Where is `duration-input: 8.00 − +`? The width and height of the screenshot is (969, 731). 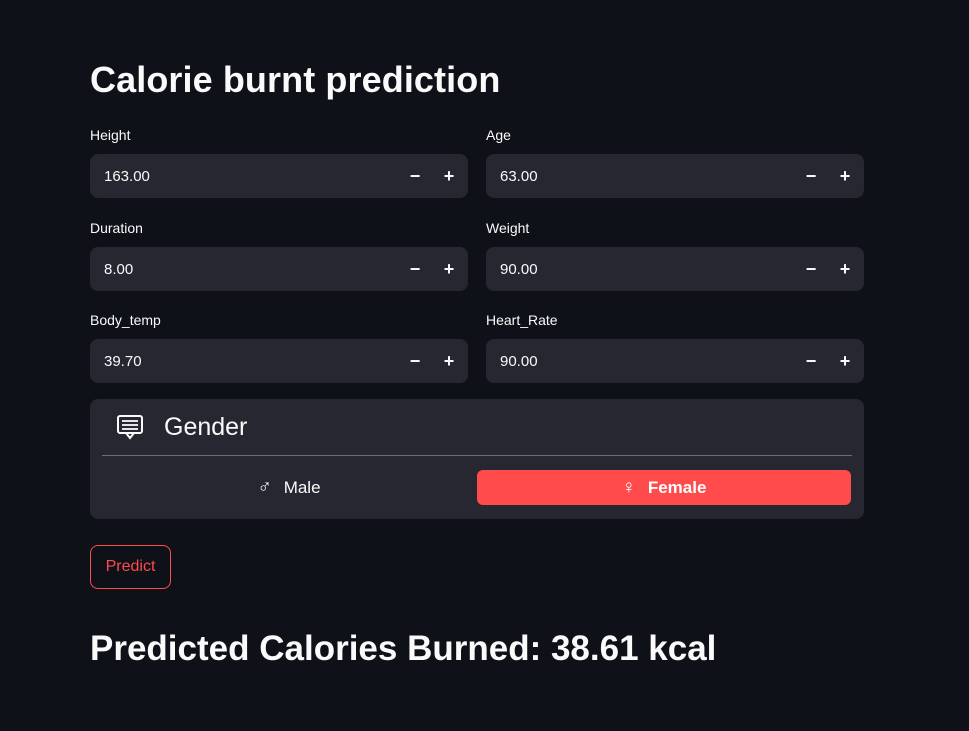 duration-input: 8.00 − + is located at coordinates (279, 269).